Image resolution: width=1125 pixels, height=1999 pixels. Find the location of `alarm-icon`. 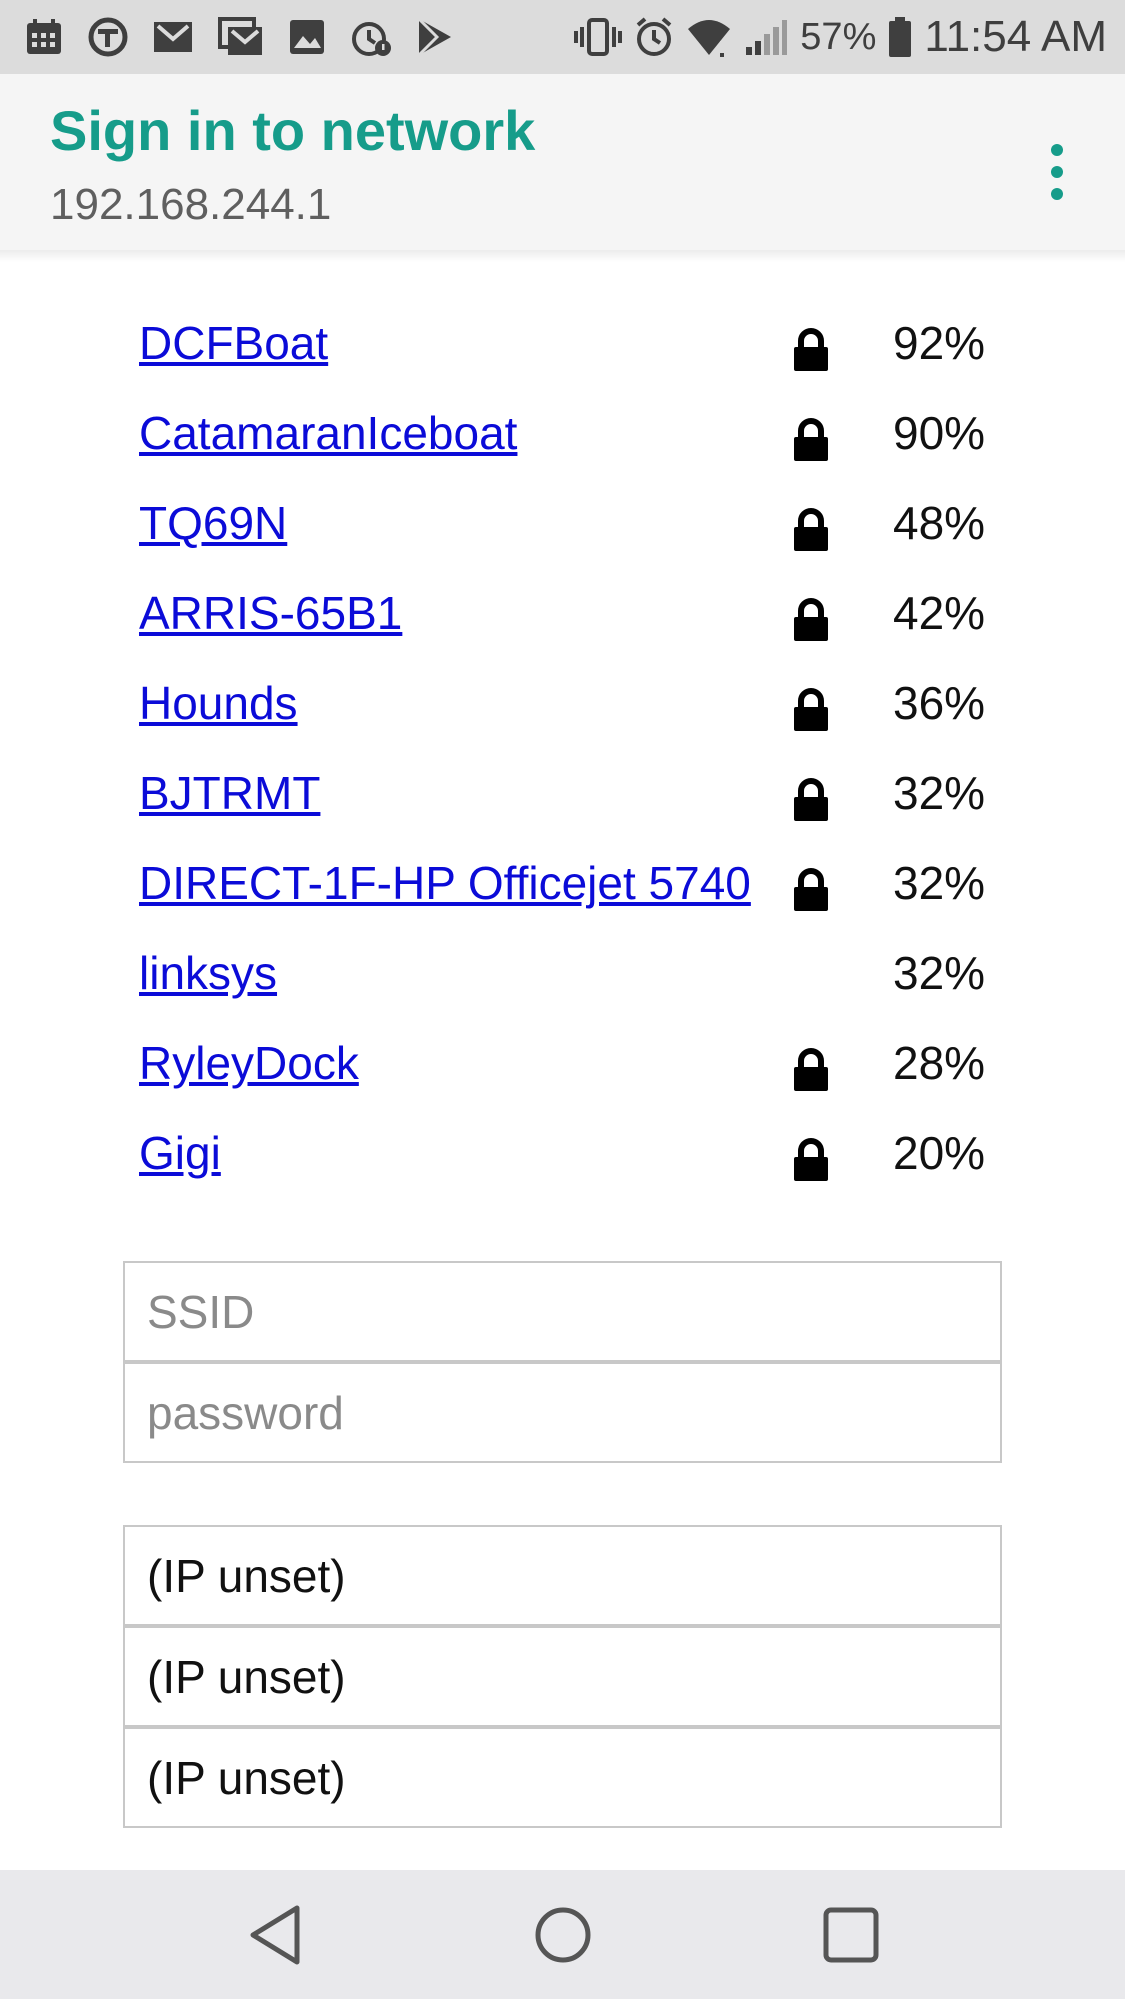

alarm-icon is located at coordinates (654, 37).